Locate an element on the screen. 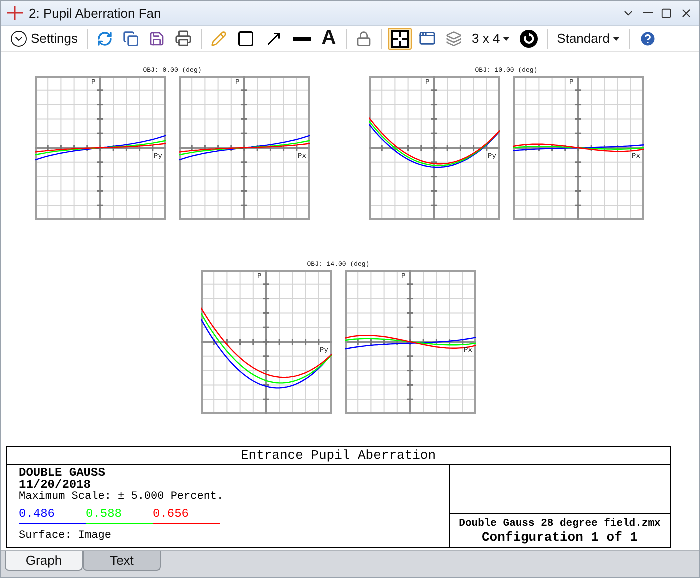 This screenshot has width=700, height=578. surface-text: Surface: Image is located at coordinates (65, 536).